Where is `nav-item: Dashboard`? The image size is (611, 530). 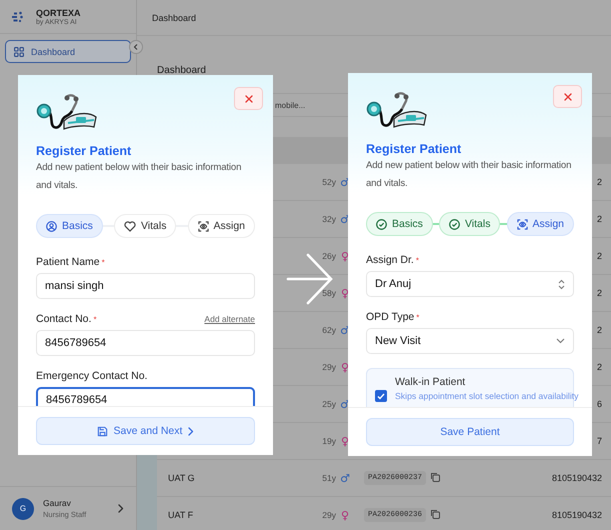
nav-item: Dashboard is located at coordinates (68, 51).